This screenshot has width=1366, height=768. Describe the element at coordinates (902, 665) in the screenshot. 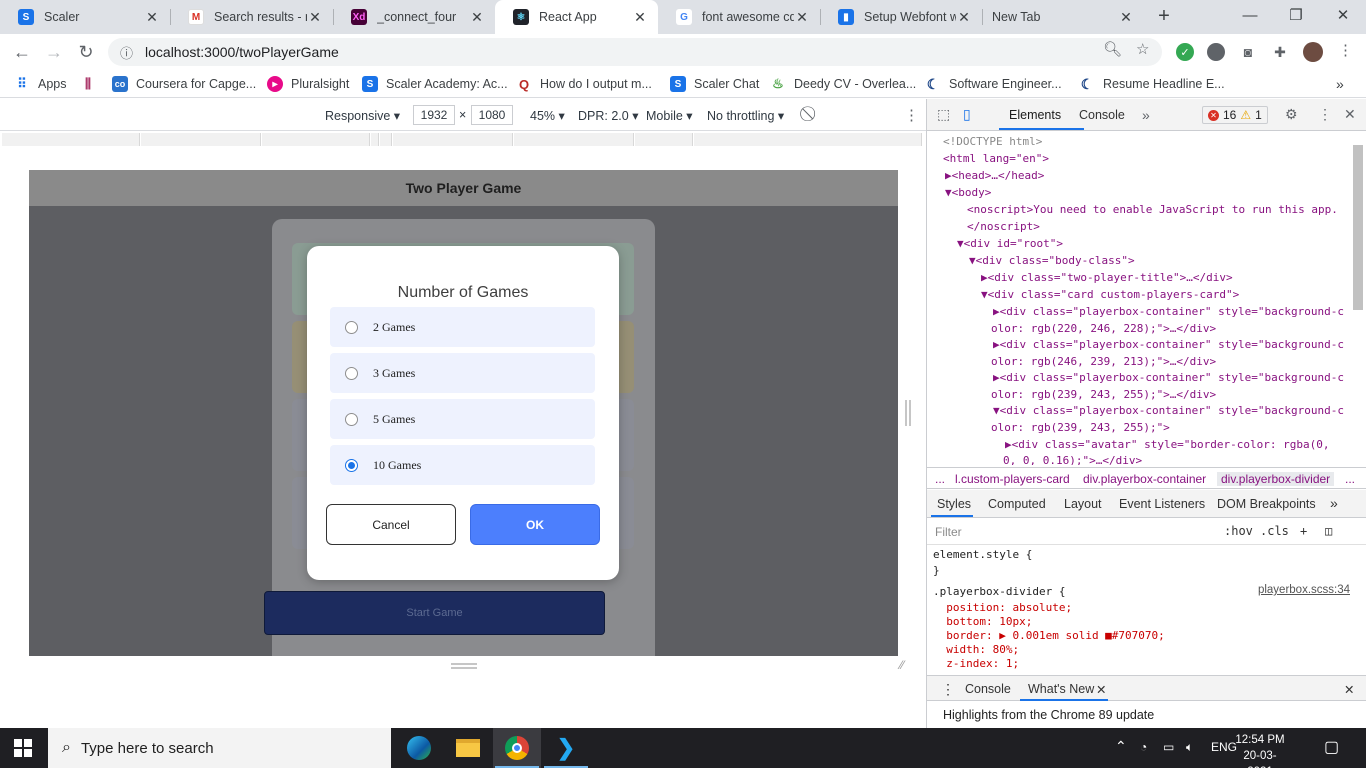

I see `resize-handle-corner: ⁄⁄` at that location.